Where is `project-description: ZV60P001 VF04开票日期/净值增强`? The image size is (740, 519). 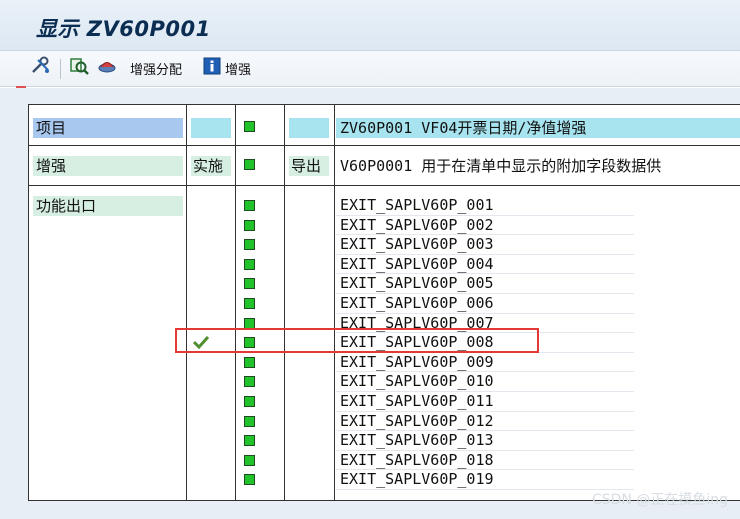 project-description: ZV60P001 VF04开票日期/净值增强 is located at coordinates (463, 128).